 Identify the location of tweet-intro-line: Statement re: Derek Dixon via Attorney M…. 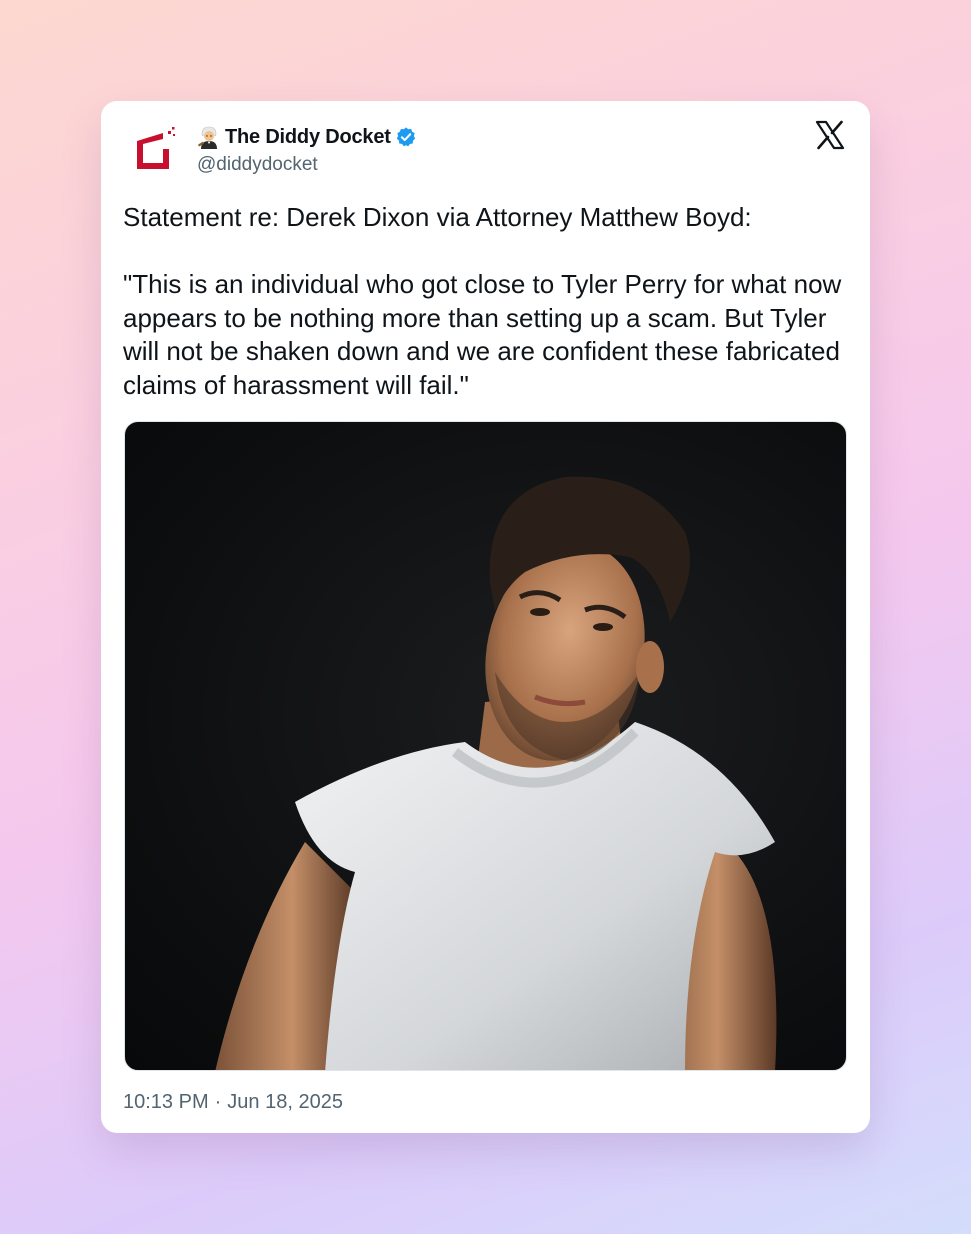
(437, 217).